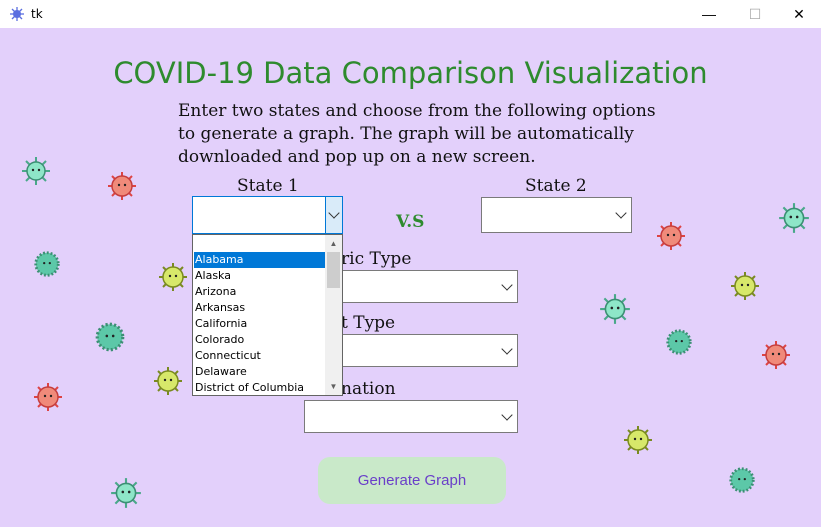 This screenshot has width=821, height=527. What do you see at coordinates (333, 270) in the screenshot?
I see `scroll-thumb` at bounding box center [333, 270].